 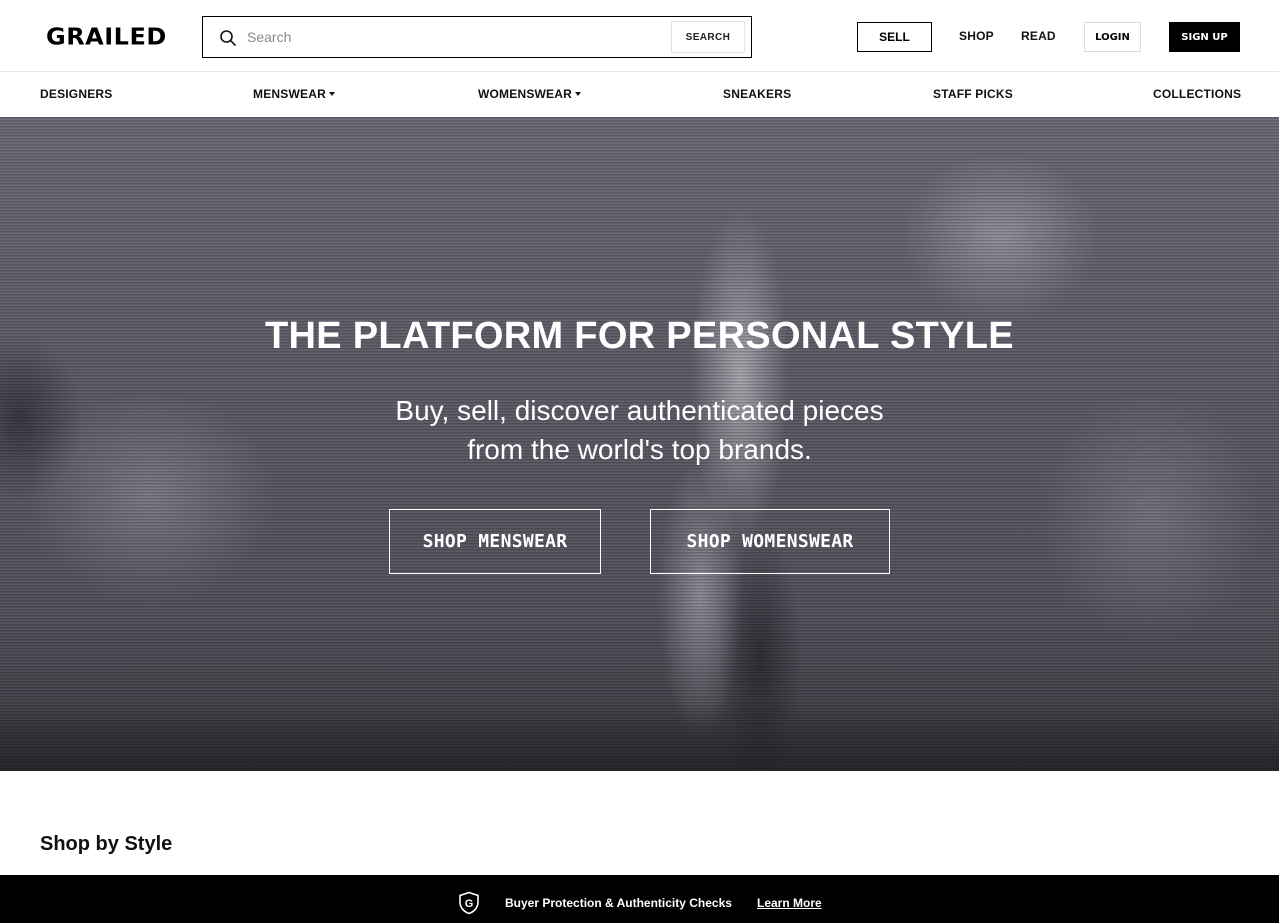 I want to click on search-bar: SEARCH, so click(x=477, y=37).